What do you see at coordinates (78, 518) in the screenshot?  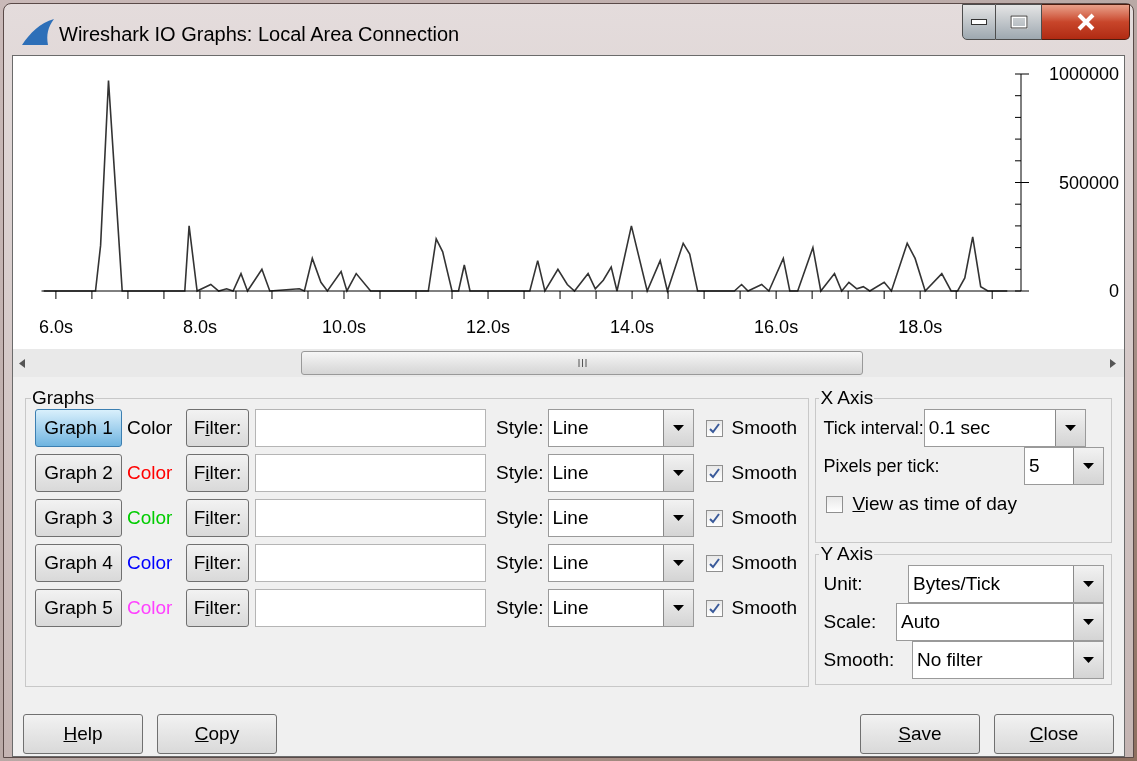 I see `graph-toggle-button: Graph 3` at bounding box center [78, 518].